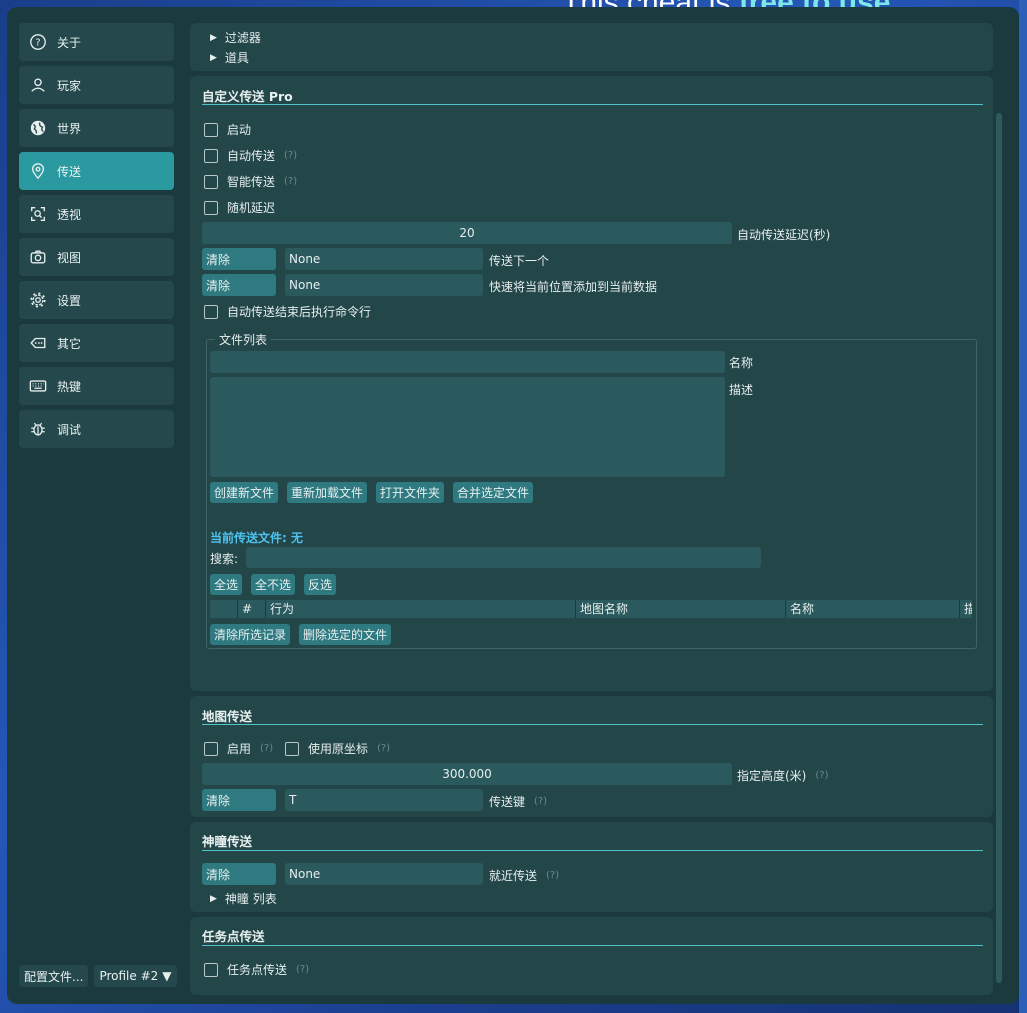  What do you see at coordinates (96, 386) in the screenshot?
I see `sidebar-item-hotkeys: 热键` at bounding box center [96, 386].